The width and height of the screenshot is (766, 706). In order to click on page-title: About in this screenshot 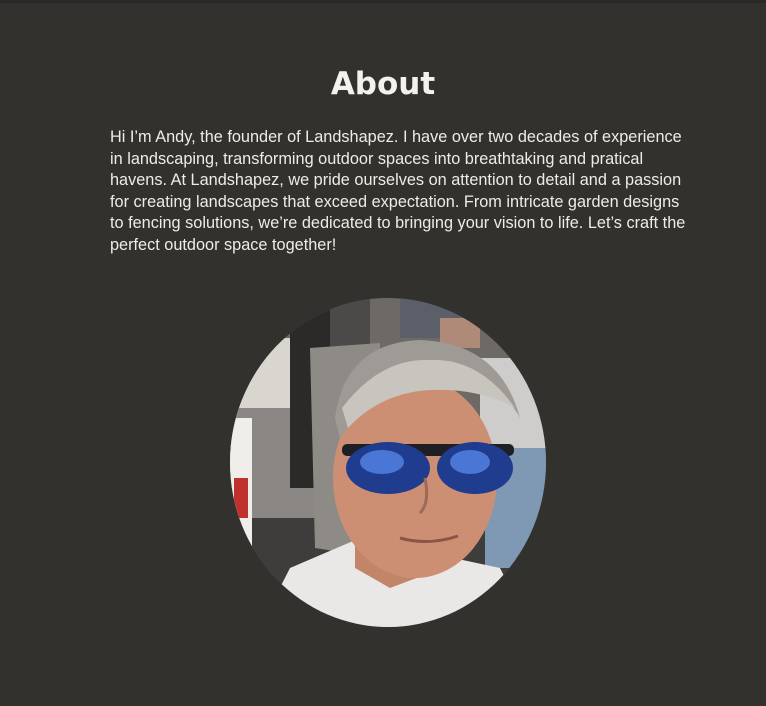, I will do `click(383, 84)`.